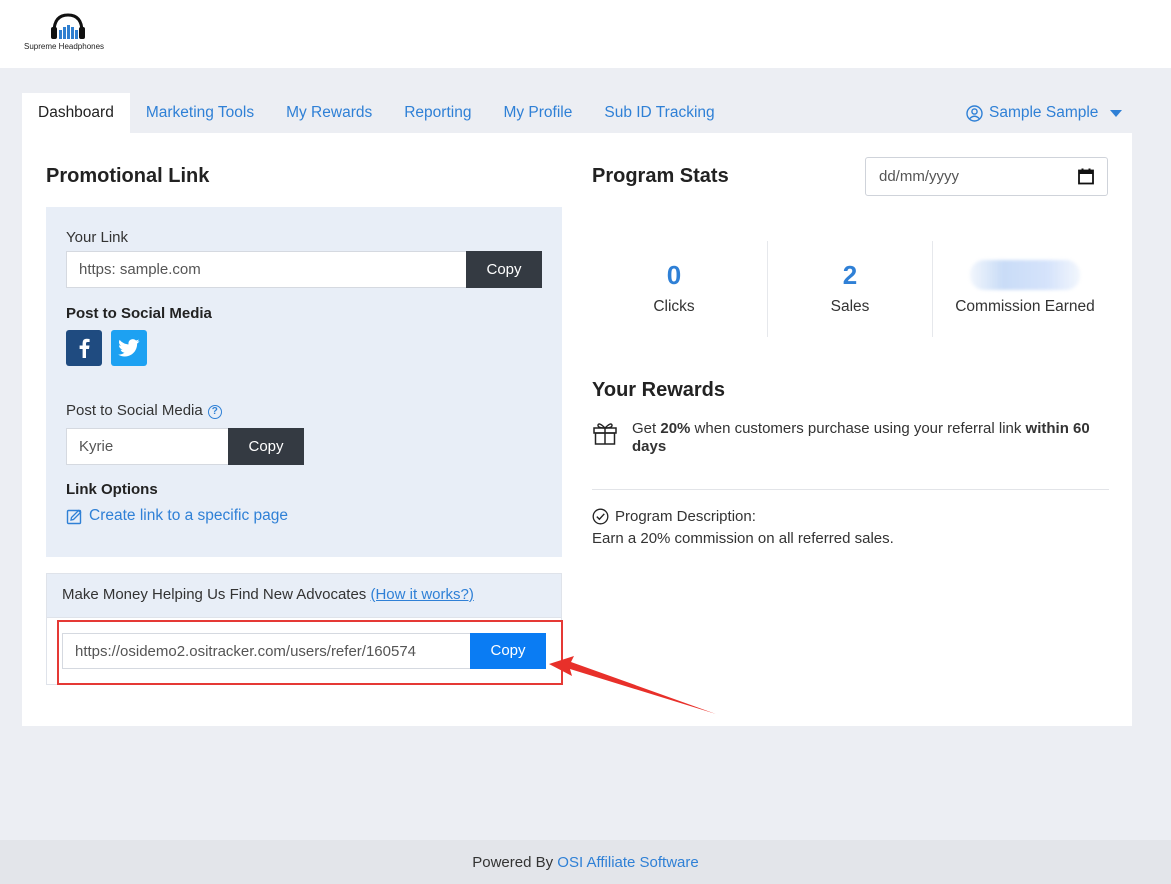  Describe the element at coordinates (214, 412) in the screenshot. I see `help-icon: ?` at that location.